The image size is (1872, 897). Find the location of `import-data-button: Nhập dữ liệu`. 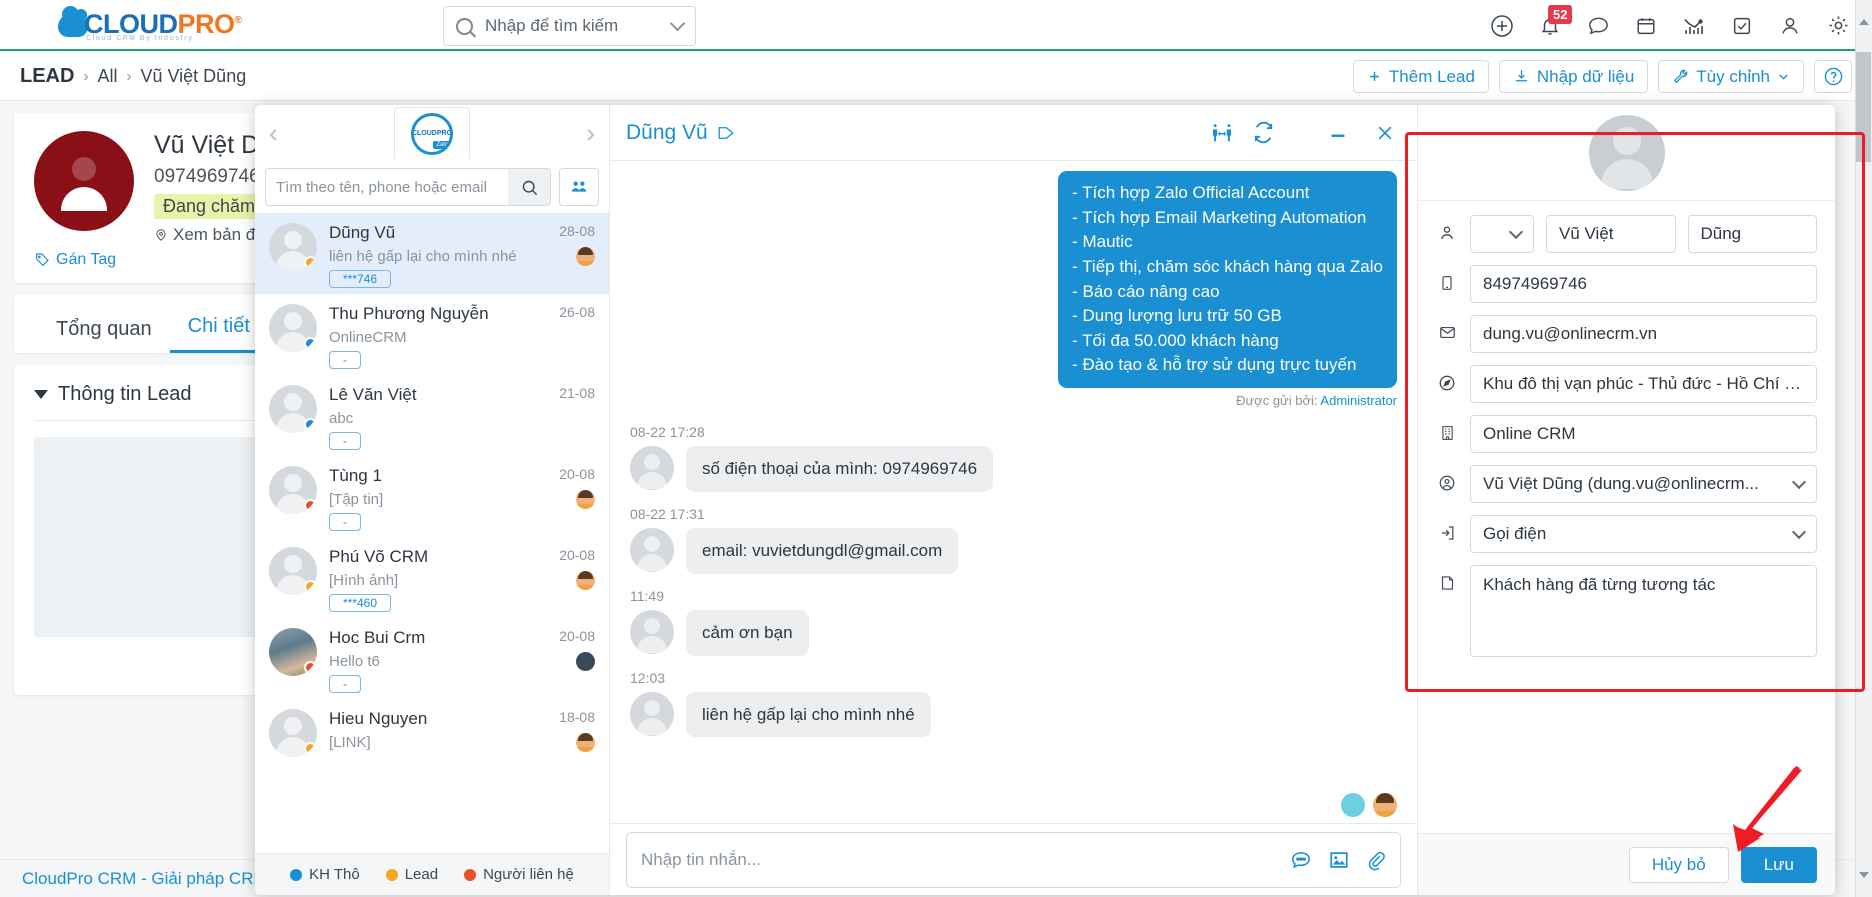

import-data-button: Nhập dữ liệu is located at coordinates (1573, 76).